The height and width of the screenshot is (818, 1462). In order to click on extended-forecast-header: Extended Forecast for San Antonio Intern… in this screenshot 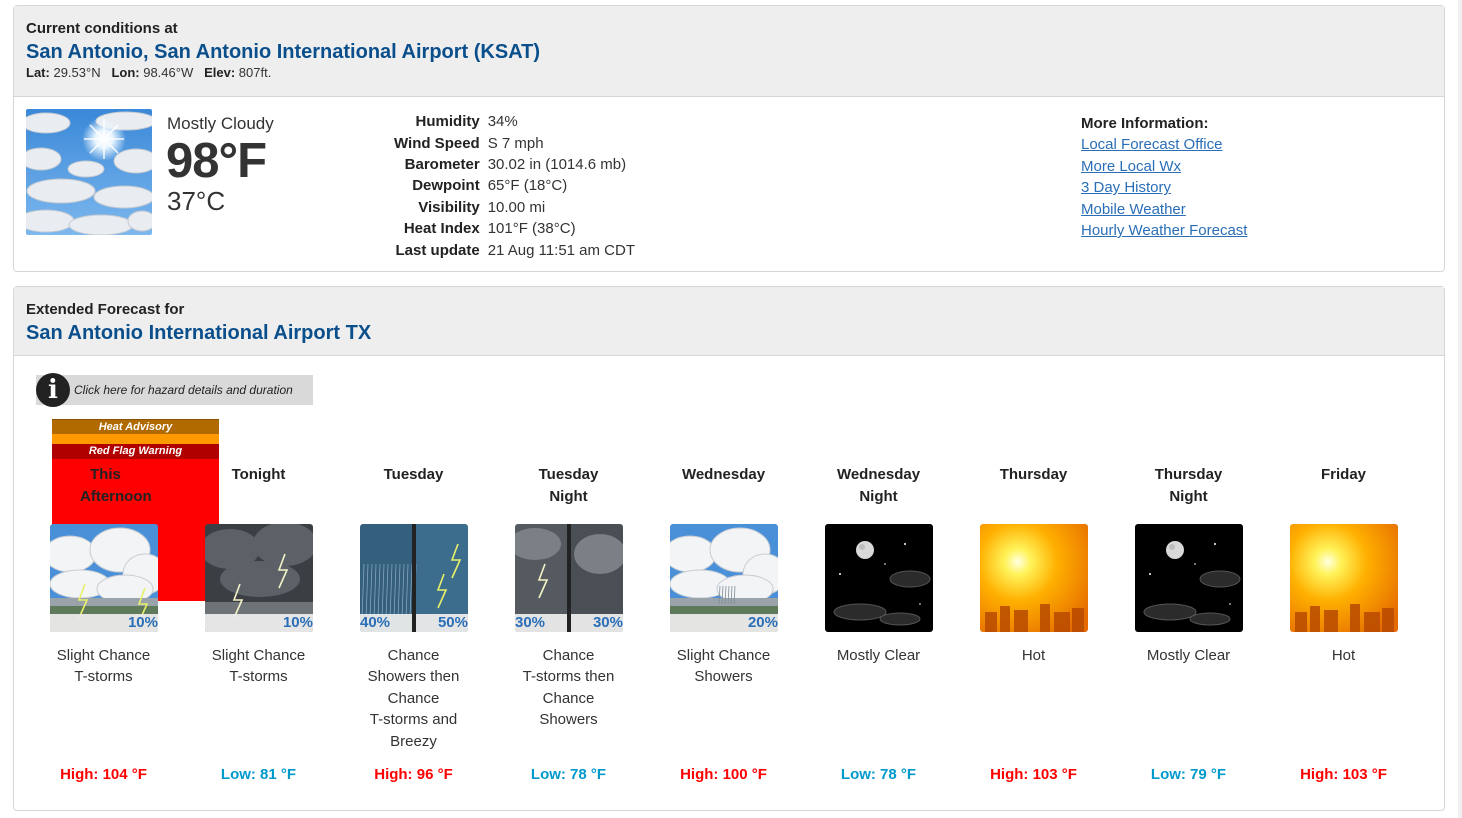, I will do `click(729, 321)`.